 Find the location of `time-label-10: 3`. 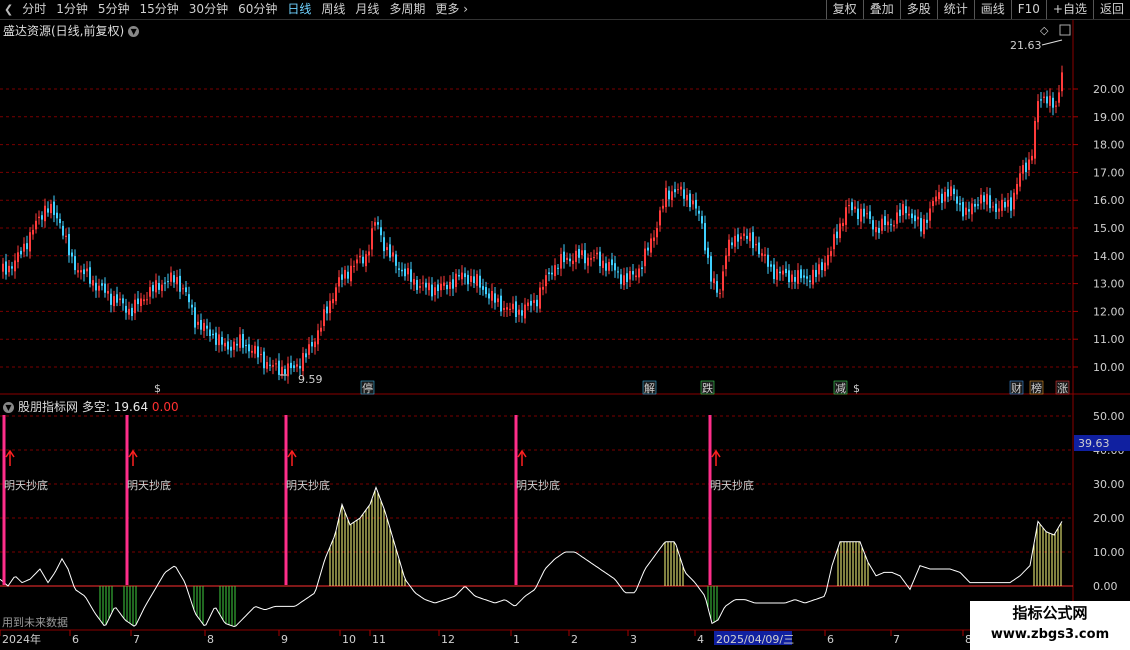

time-label-10: 3 is located at coordinates (633, 639).